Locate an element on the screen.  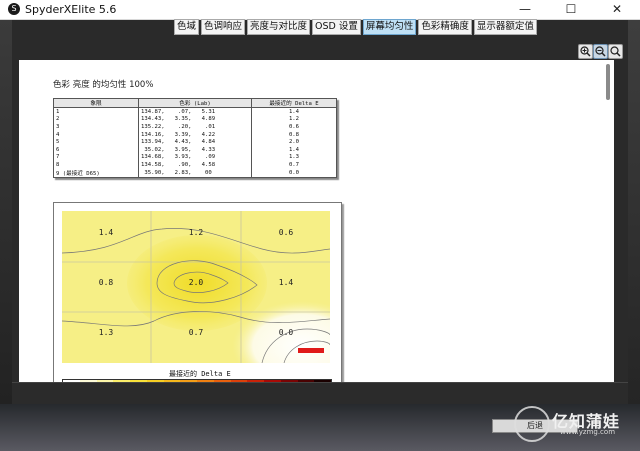
cell-delta-e: 0.0 is located at coordinates (294, 173).